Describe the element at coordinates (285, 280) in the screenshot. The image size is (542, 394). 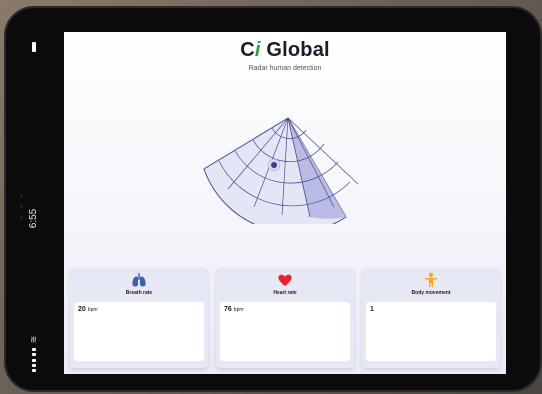
I see `heart-icon` at that location.